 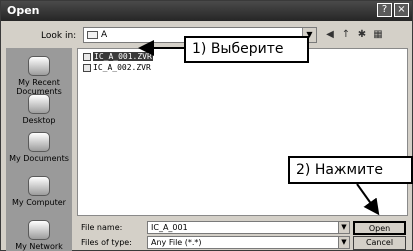 What do you see at coordinates (246, 49) in the screenshot?
I see `select-annotation: 1) Выберите` at bounding box center [246, 49].